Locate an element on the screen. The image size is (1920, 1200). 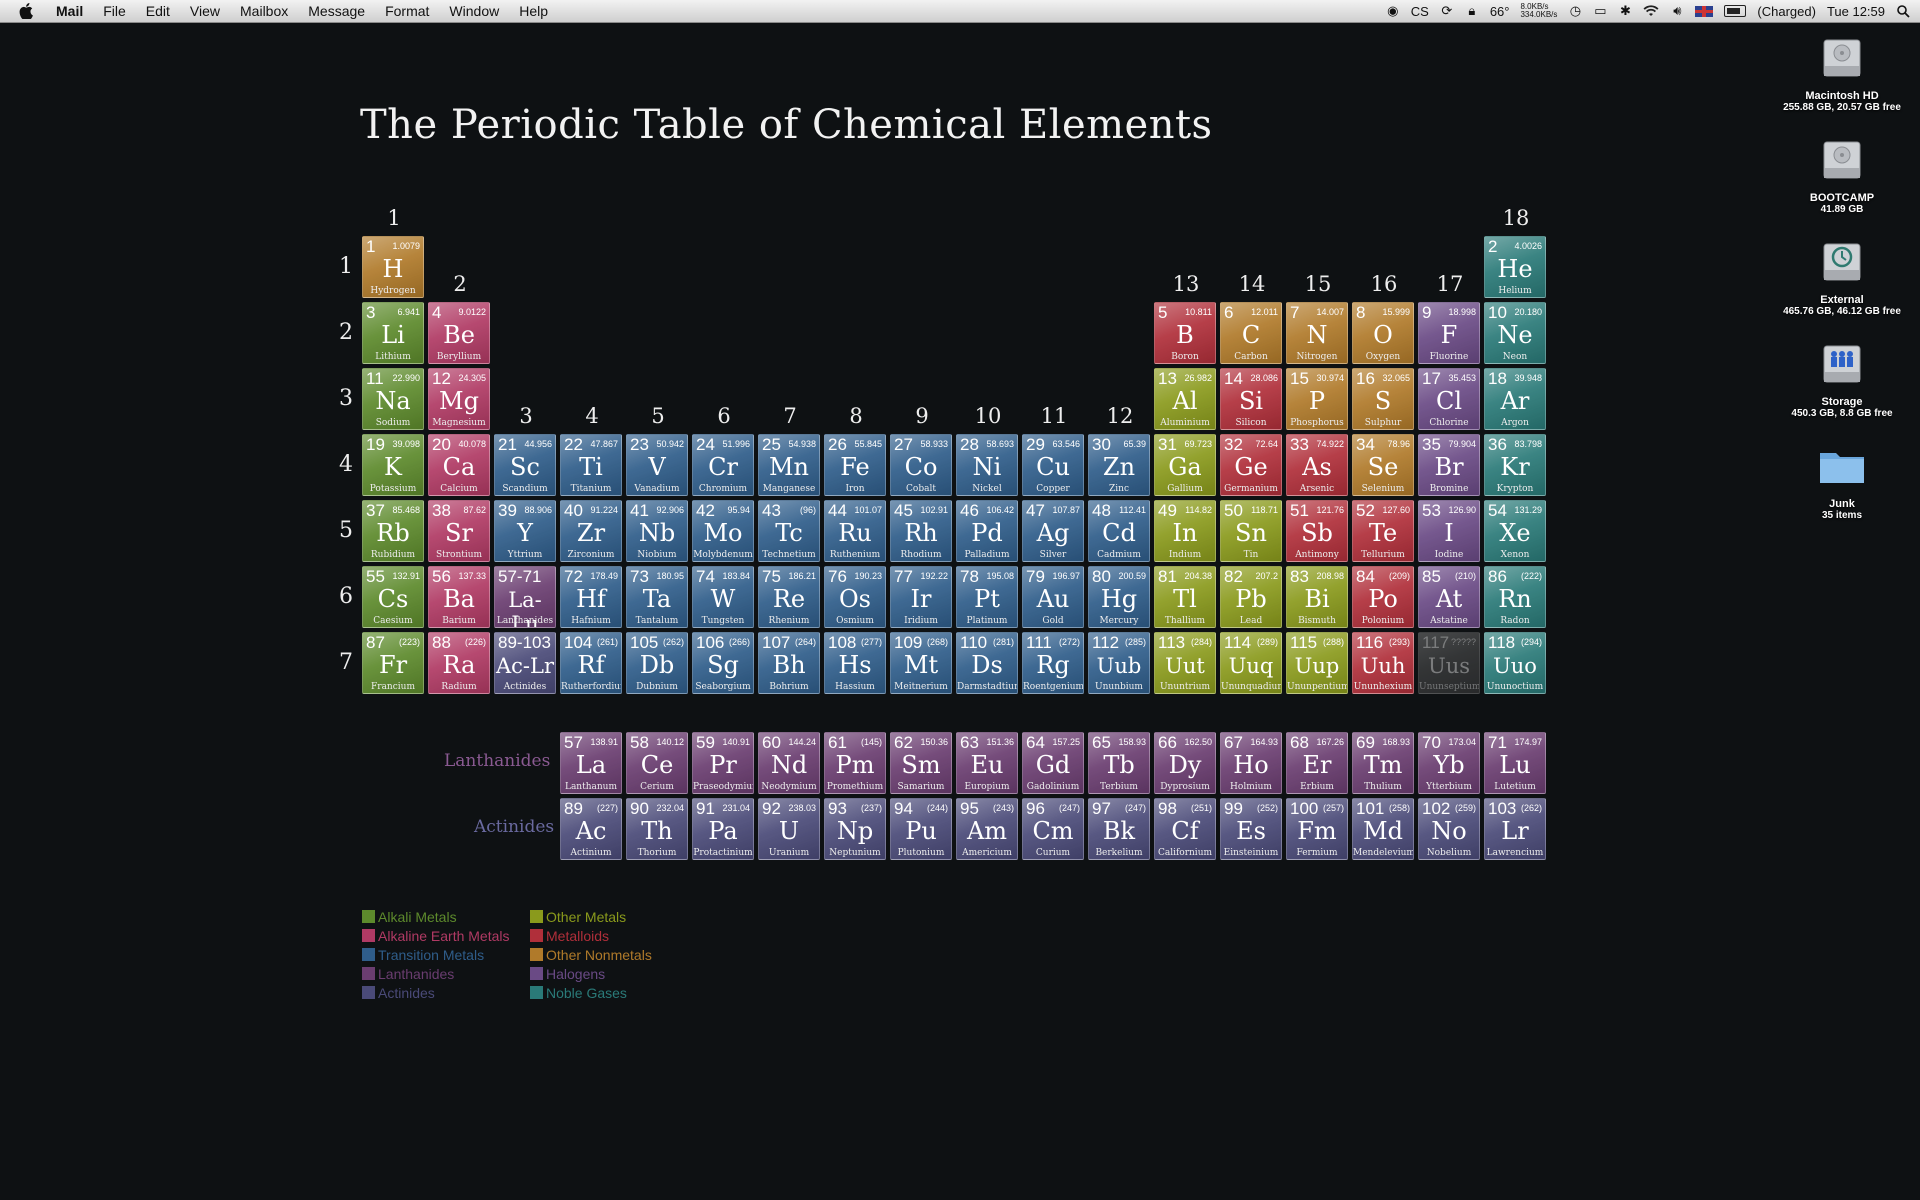
element-name: Ununpentium is located at coordinates (1317, 687).